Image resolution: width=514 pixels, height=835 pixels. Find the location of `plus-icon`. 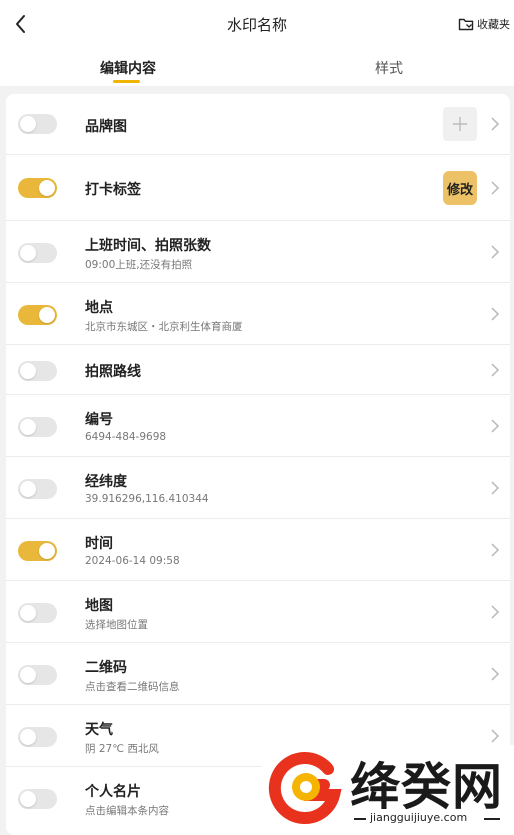

plus-icon is located at coordinates (460, 124).